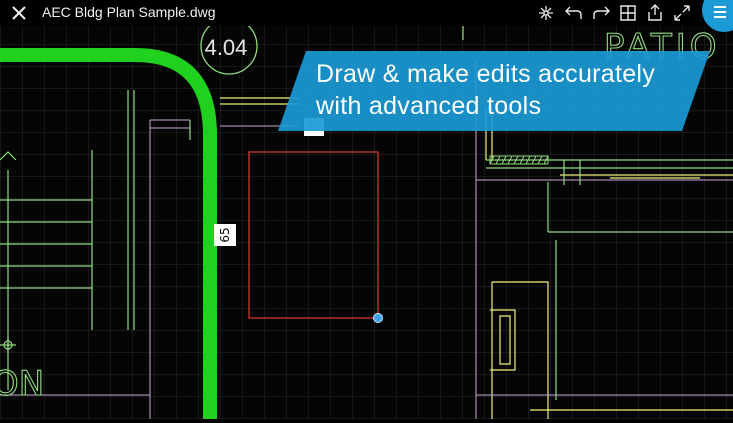  What do you see at coordinates (720, 12) in the screenshot?
I see `menu-icon` at bounding box center [720, 12].